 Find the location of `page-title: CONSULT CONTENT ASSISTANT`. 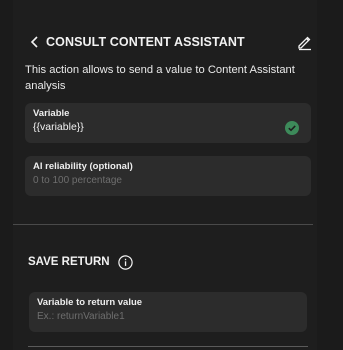

page-title: CONSULT CONTENT ASSISTANT is located at coordinates (145, 42).